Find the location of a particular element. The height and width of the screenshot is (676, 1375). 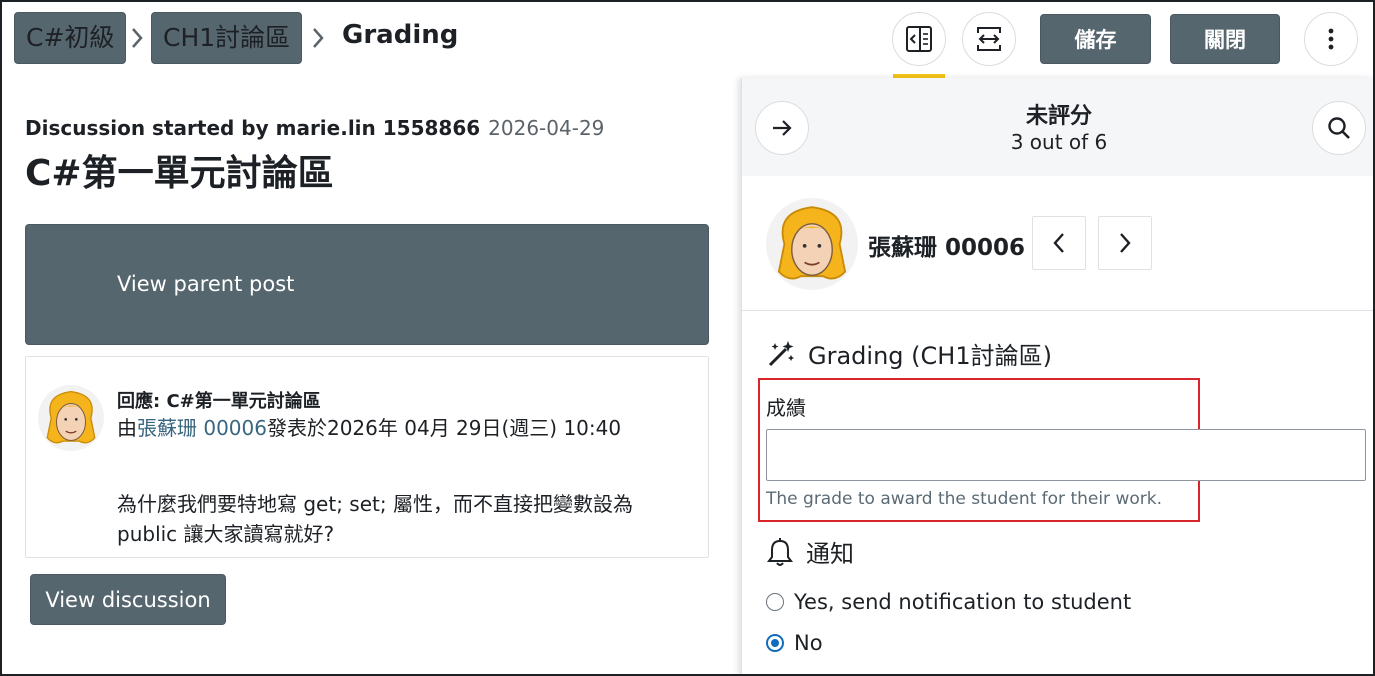

expand-view-icon is located at coordinates (989, 39).